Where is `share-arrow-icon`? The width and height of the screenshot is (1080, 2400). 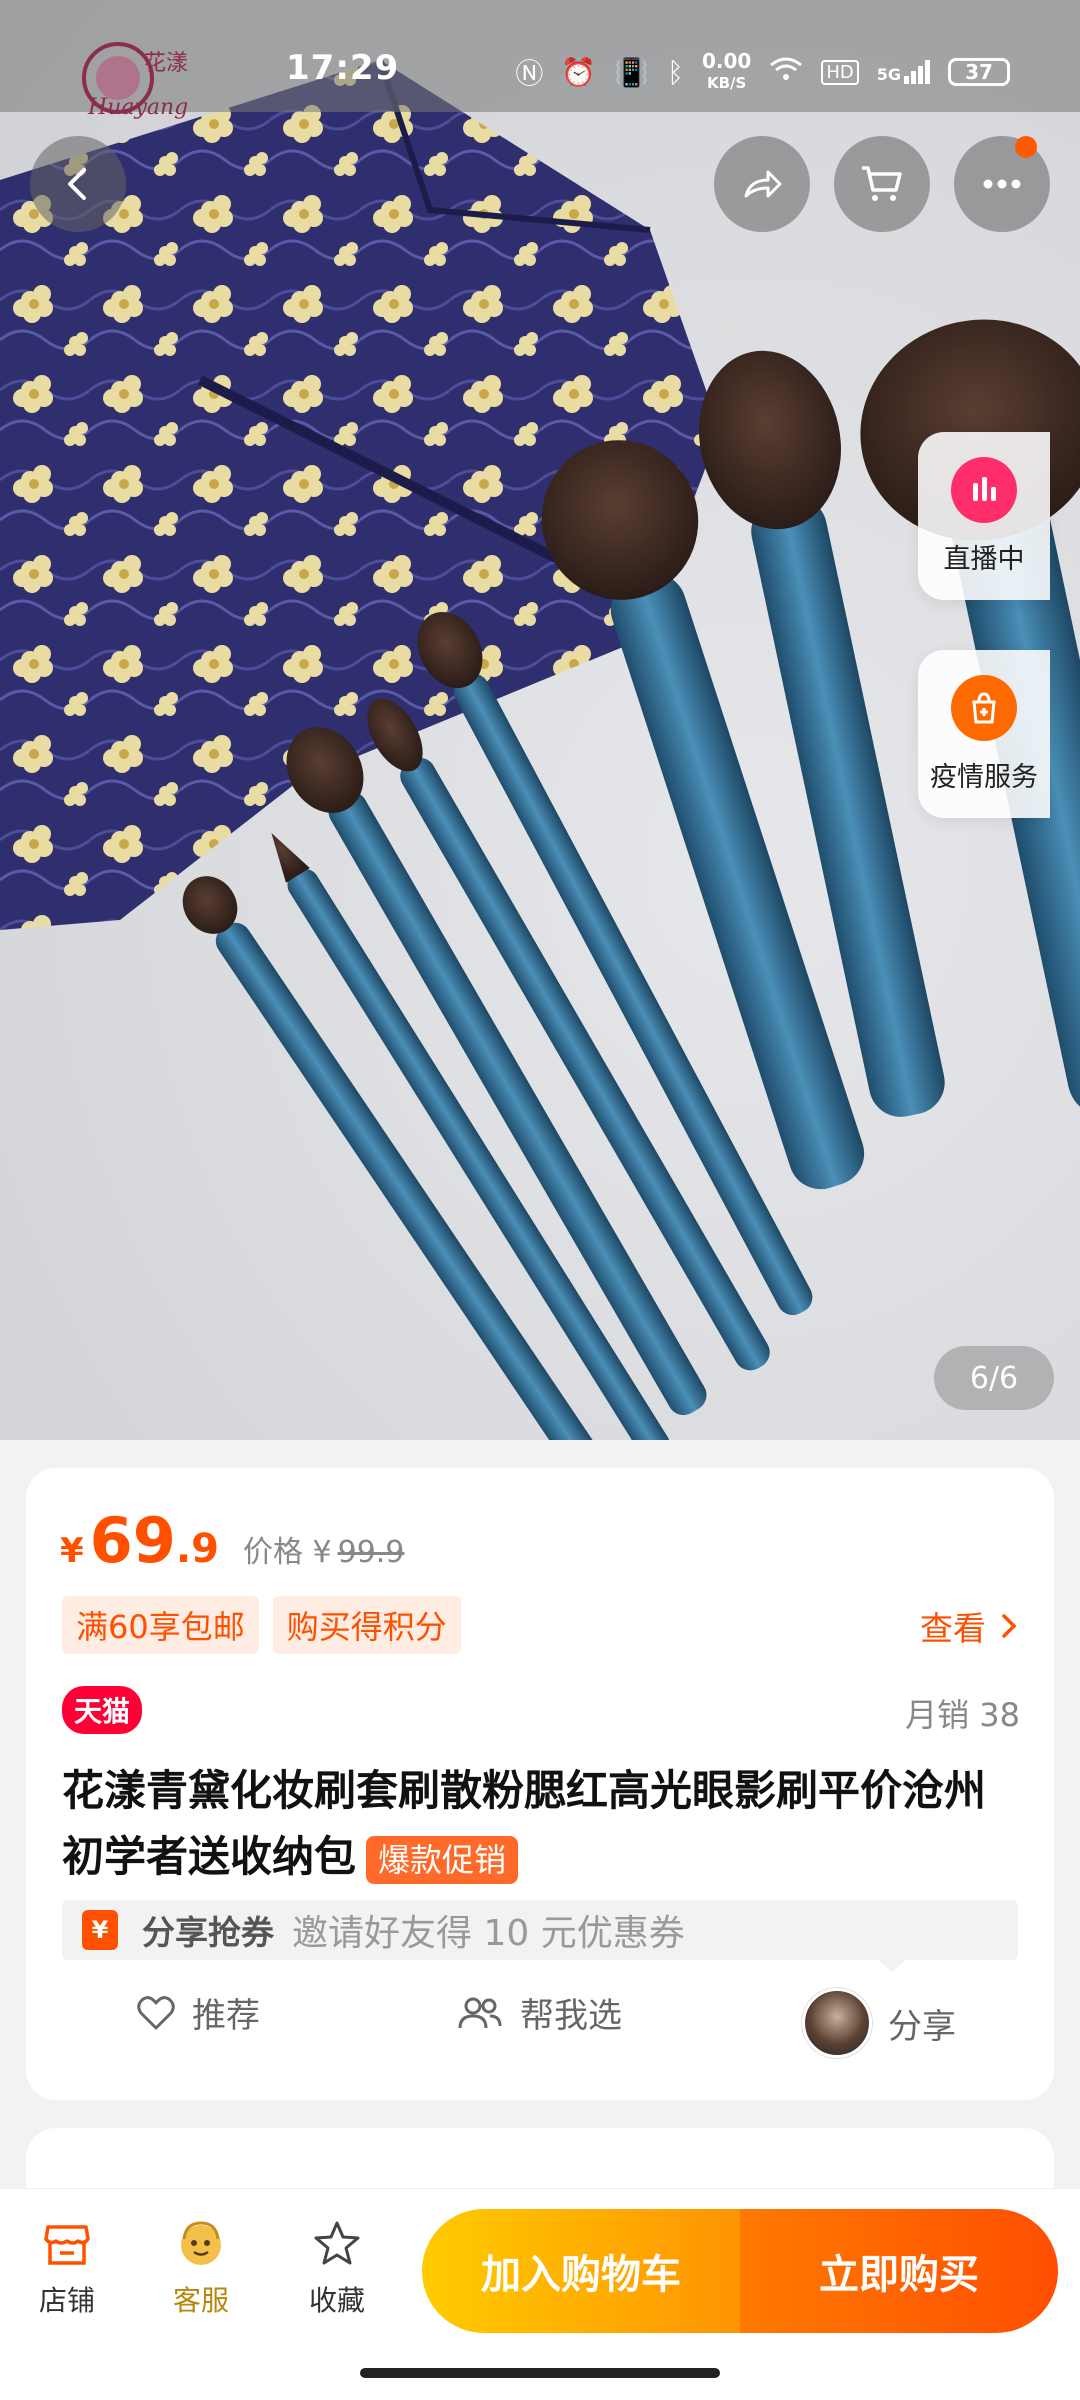 share-arrow-icon is located at coordinates (763, 184).